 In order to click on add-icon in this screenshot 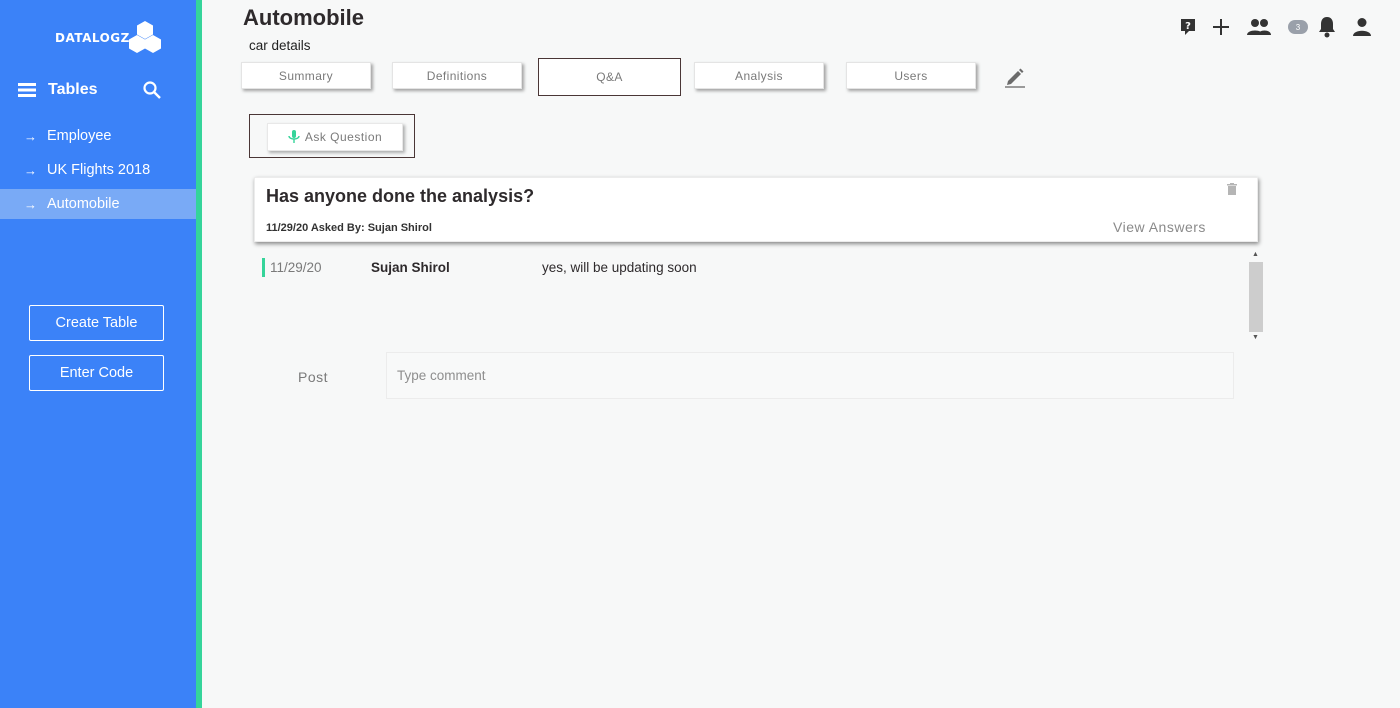, I will do `click(1221, 27)`.